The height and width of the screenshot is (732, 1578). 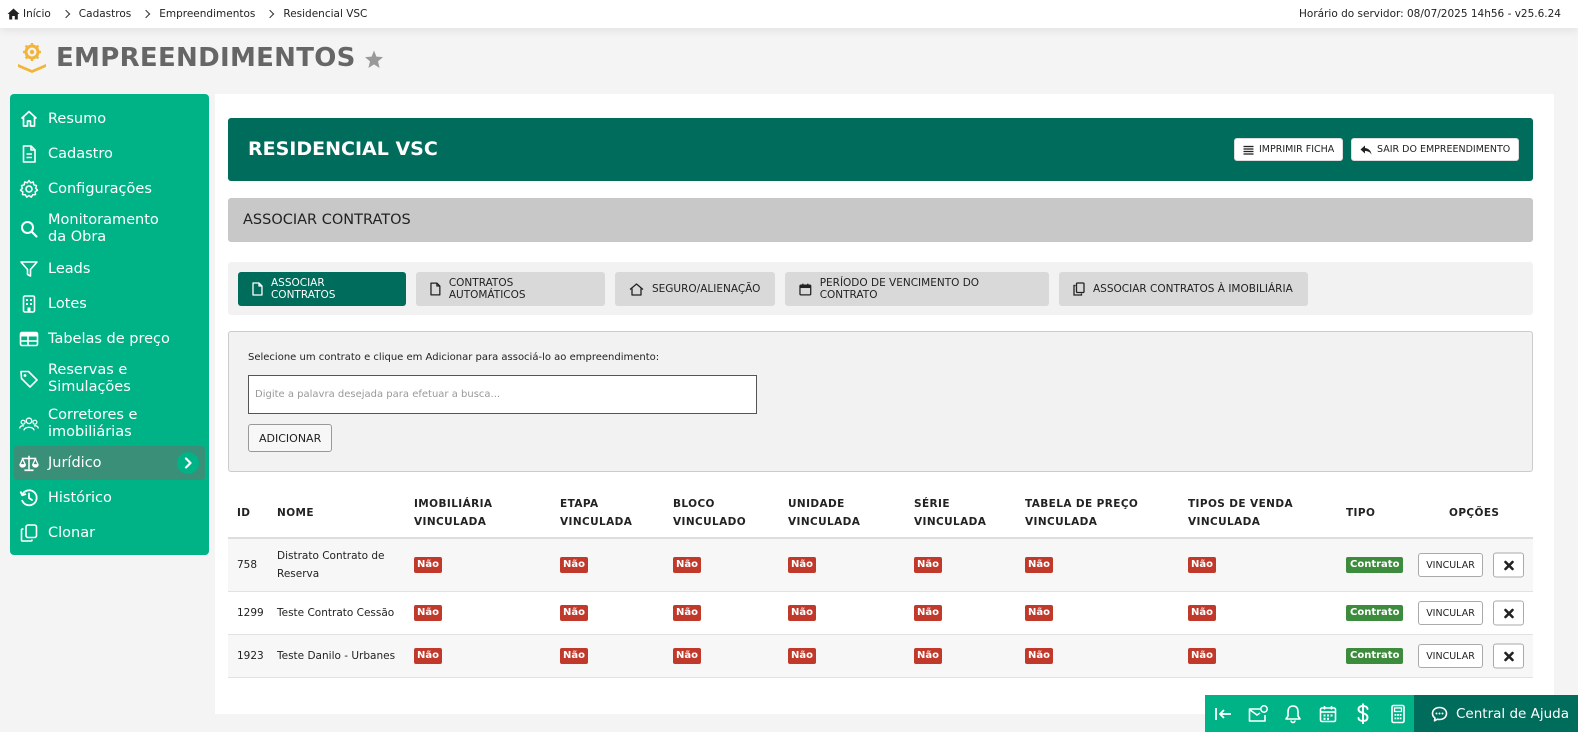 What do you see at coordinates (109, 188) in the screenshot?
I see `sidebar-item-configuracoes: Configurações` at bounding box center [109, 188].